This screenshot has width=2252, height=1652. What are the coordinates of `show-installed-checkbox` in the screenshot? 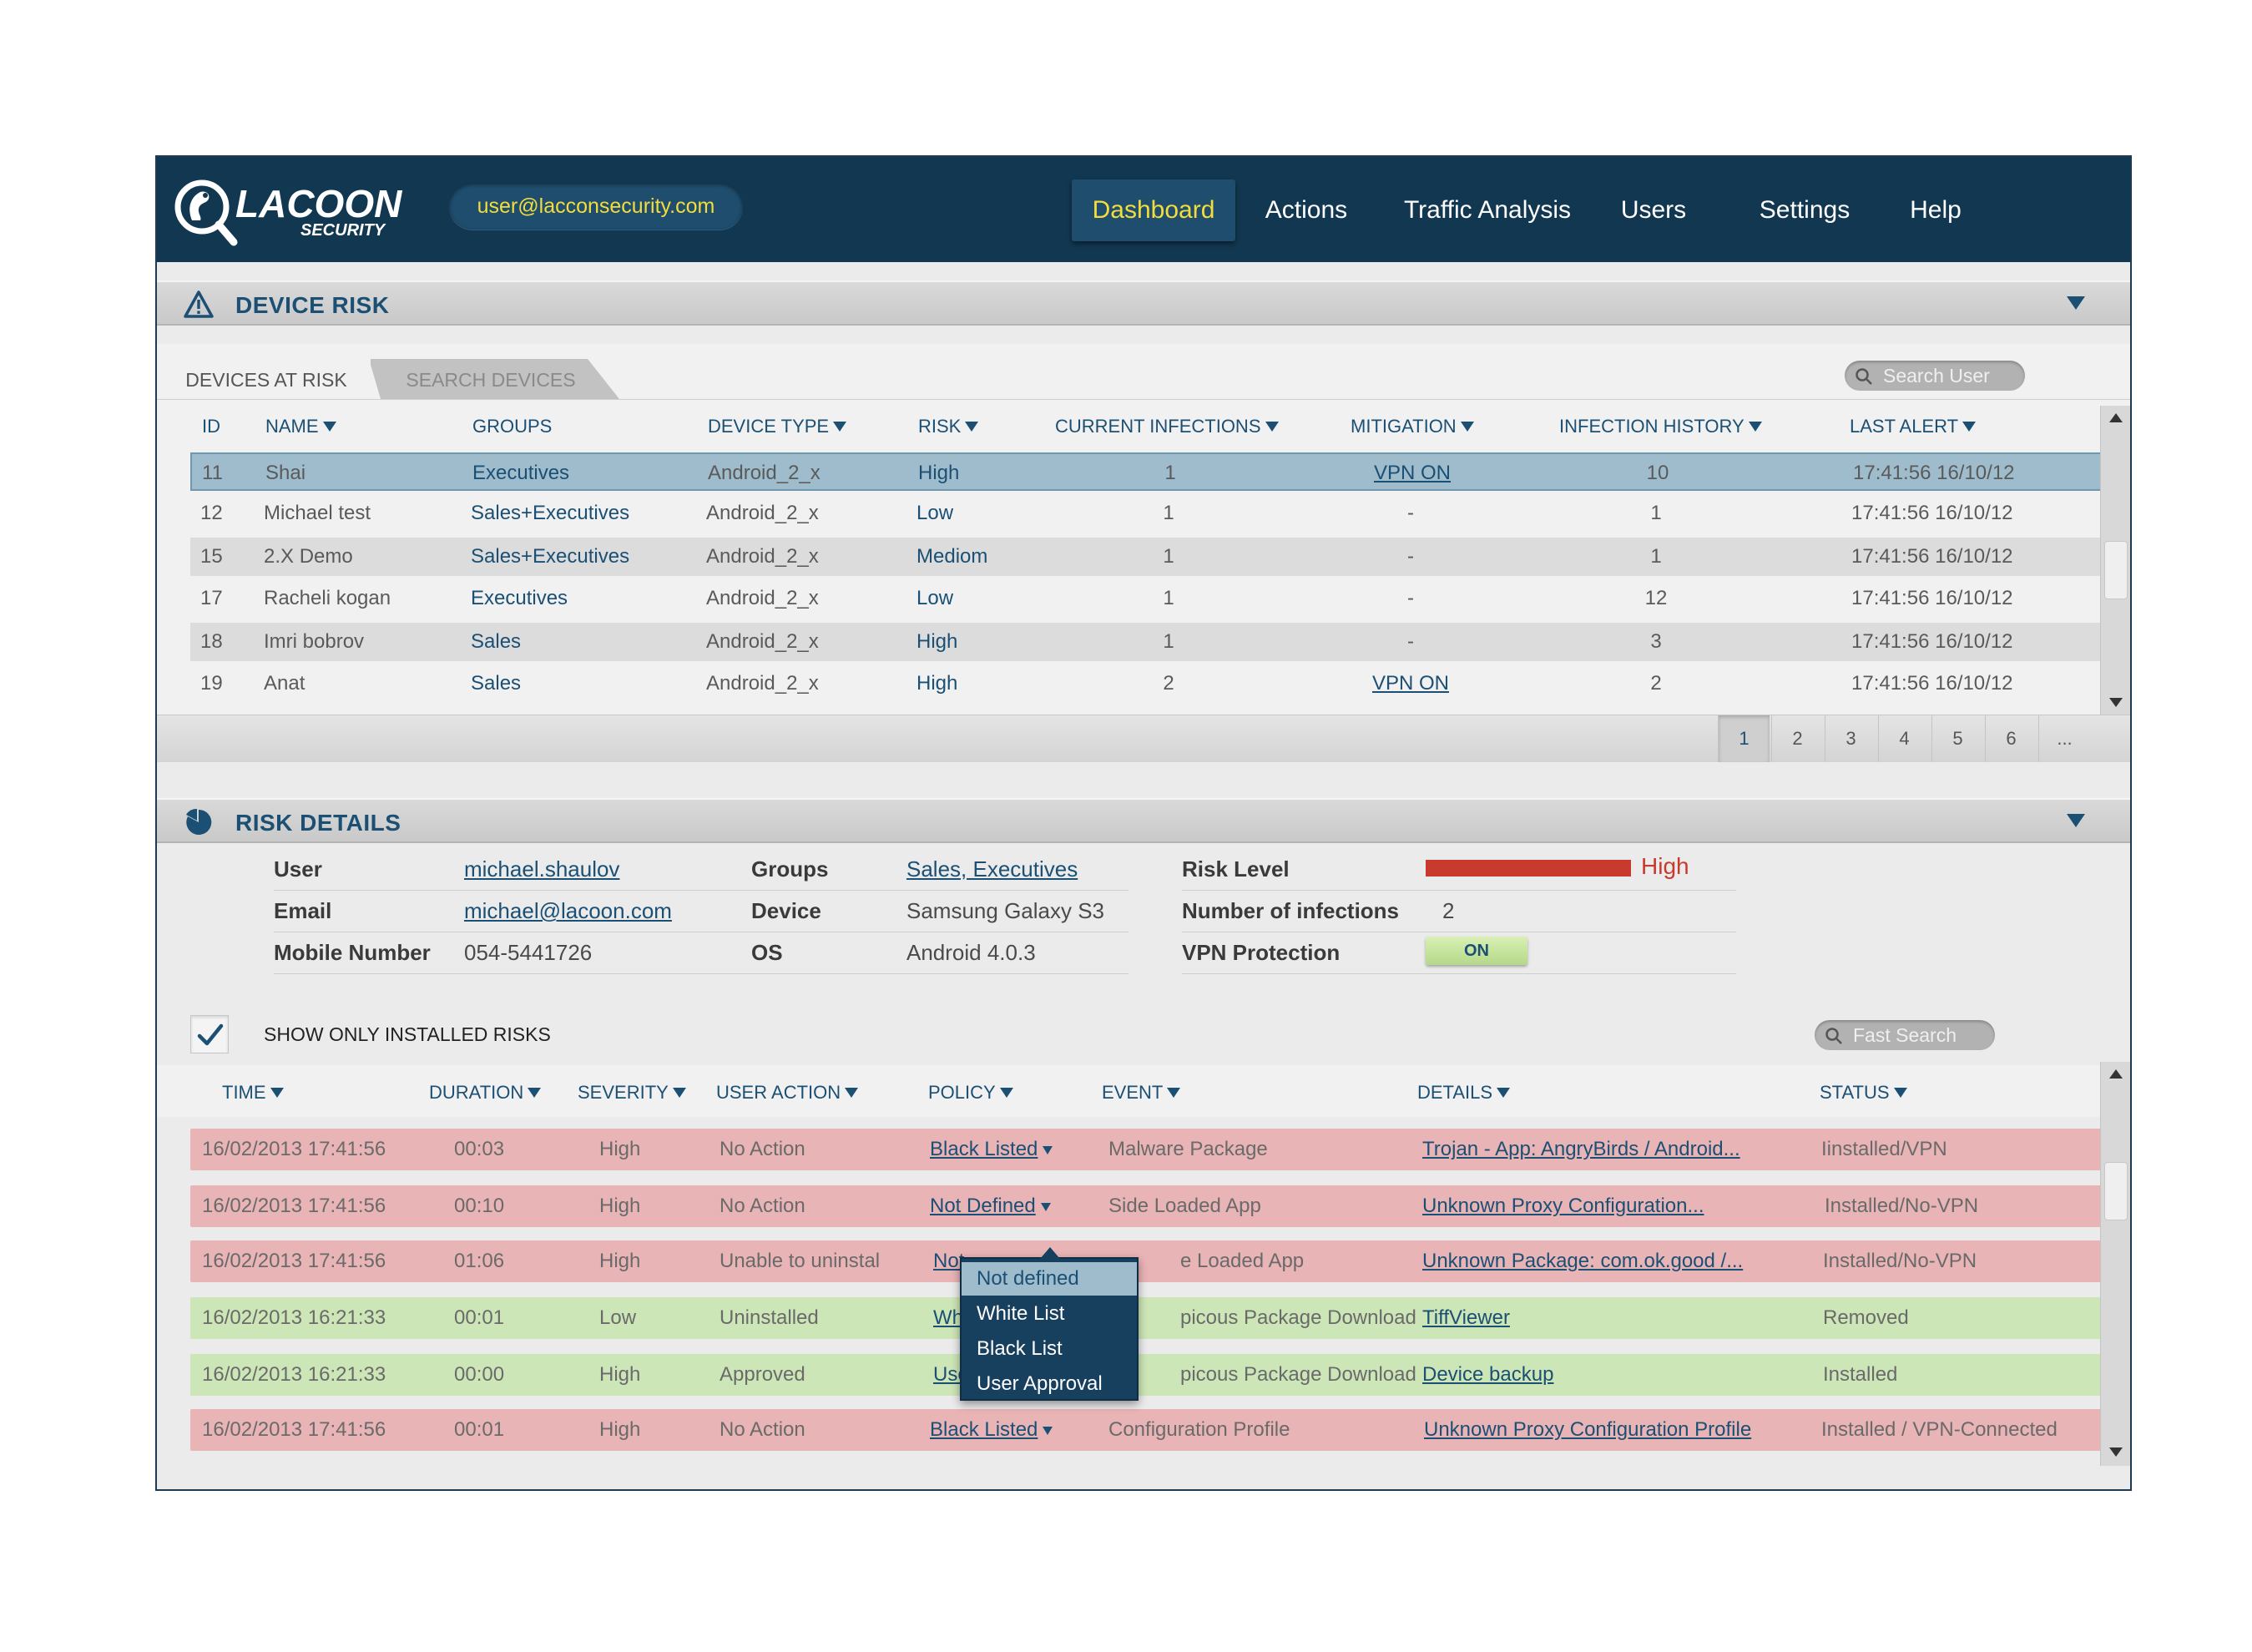 It's located at (209, 1034).